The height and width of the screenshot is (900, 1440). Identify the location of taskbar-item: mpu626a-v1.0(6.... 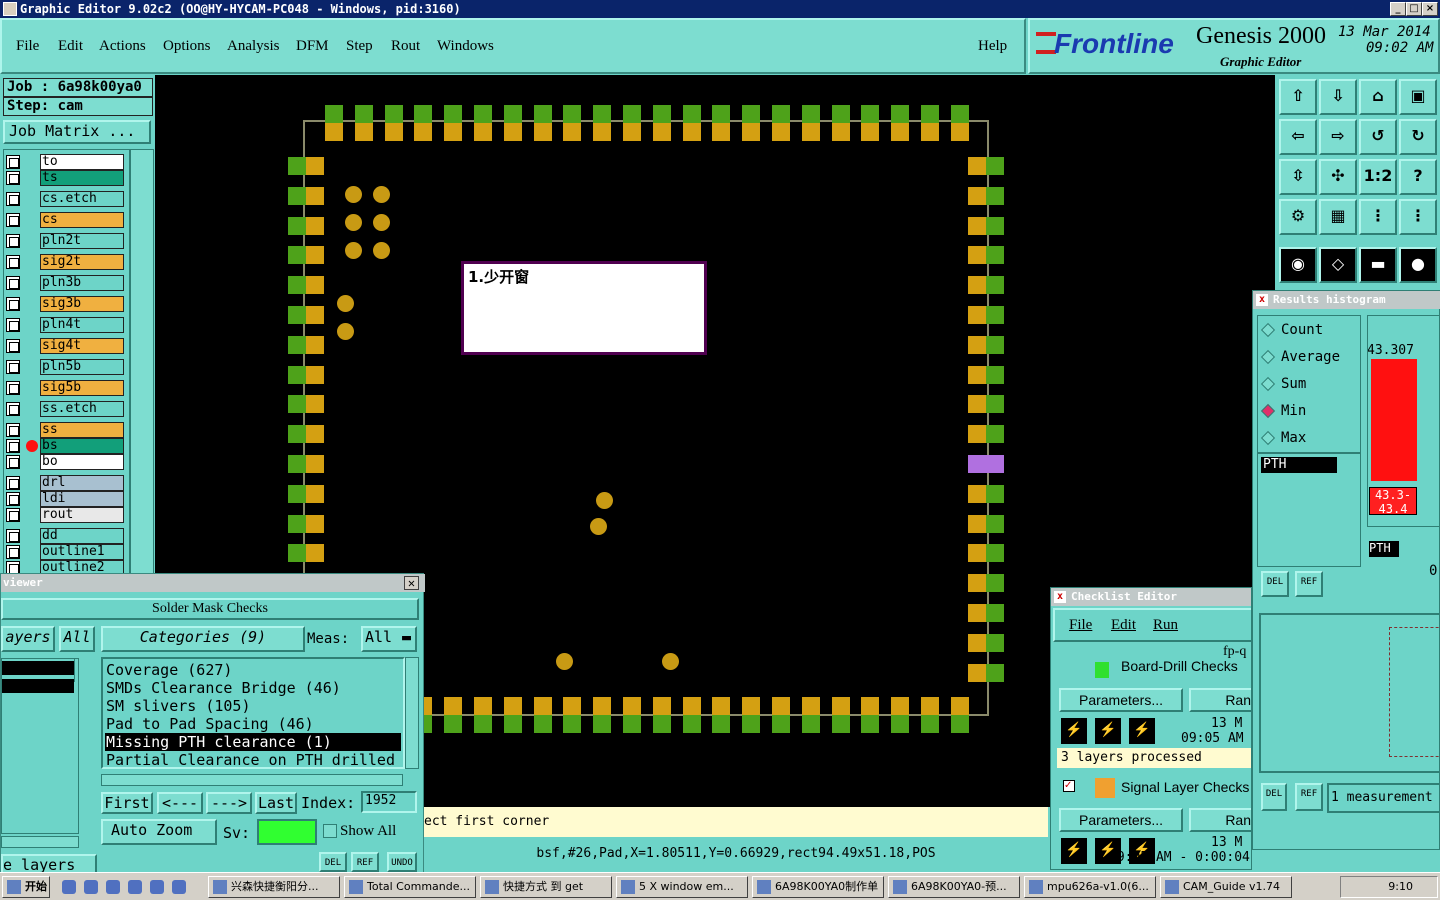
(1090, 887).